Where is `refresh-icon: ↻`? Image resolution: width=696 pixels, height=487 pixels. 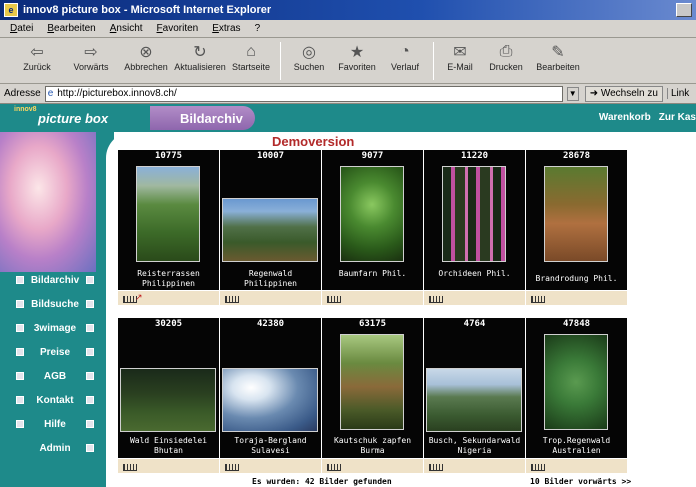 refresh-icon: ↻ is located at coordinates (200, 52).